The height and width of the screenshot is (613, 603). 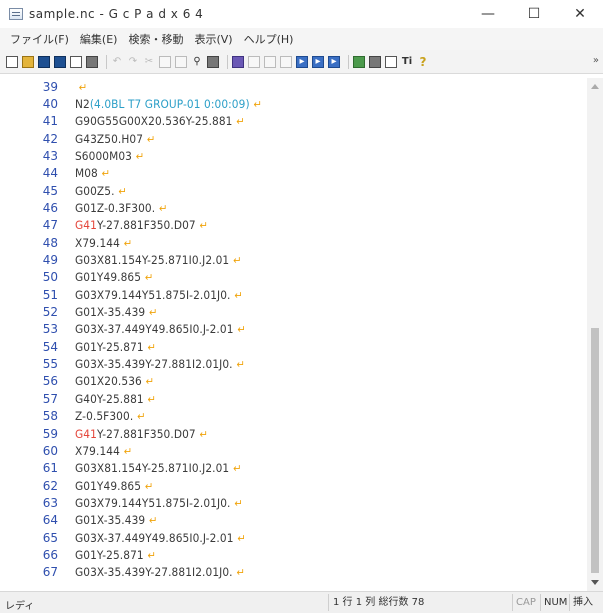 I want to click on code-line: 43 S6000M03 ↵, so click(x=295, y=155).